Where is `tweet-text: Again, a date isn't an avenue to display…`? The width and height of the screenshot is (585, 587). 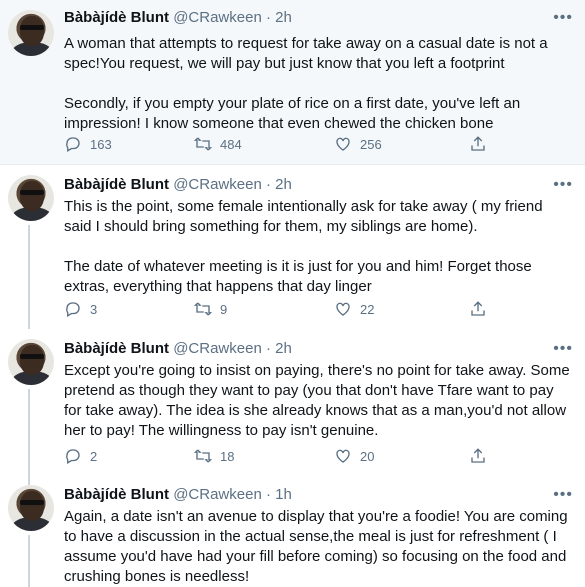
tweet-text: Again, a date isn't an avenue to display… is located at coordinates (318, 546).